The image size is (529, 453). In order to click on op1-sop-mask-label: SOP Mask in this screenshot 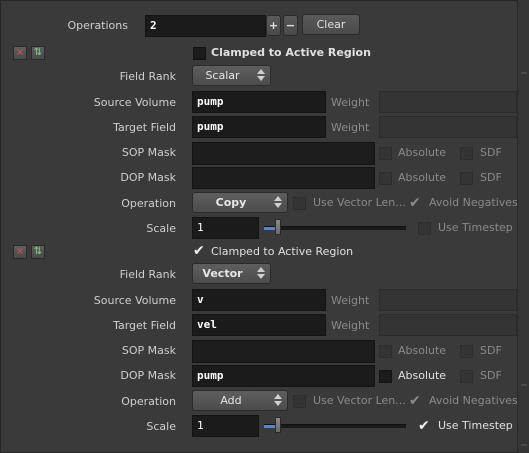, I will do `click(148, 152)`.